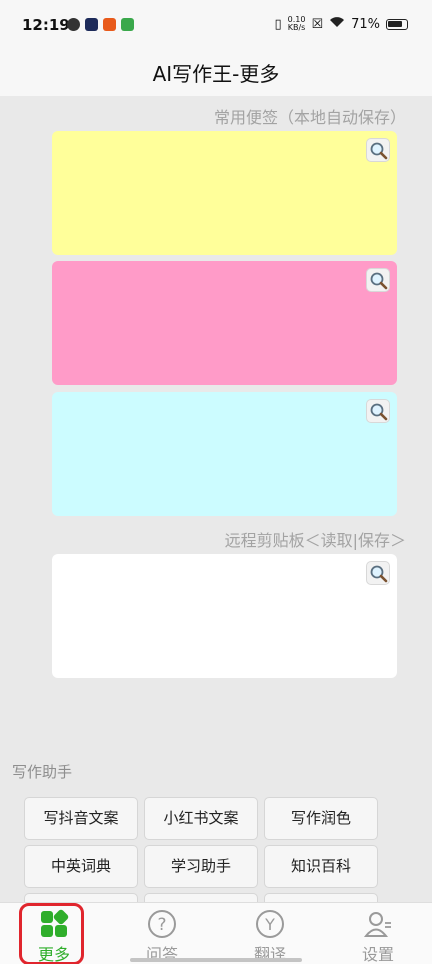 Image resolution: width=432 pixels, height=964 pixels. I want to click on grid-apps-icon, so click(55, 923).